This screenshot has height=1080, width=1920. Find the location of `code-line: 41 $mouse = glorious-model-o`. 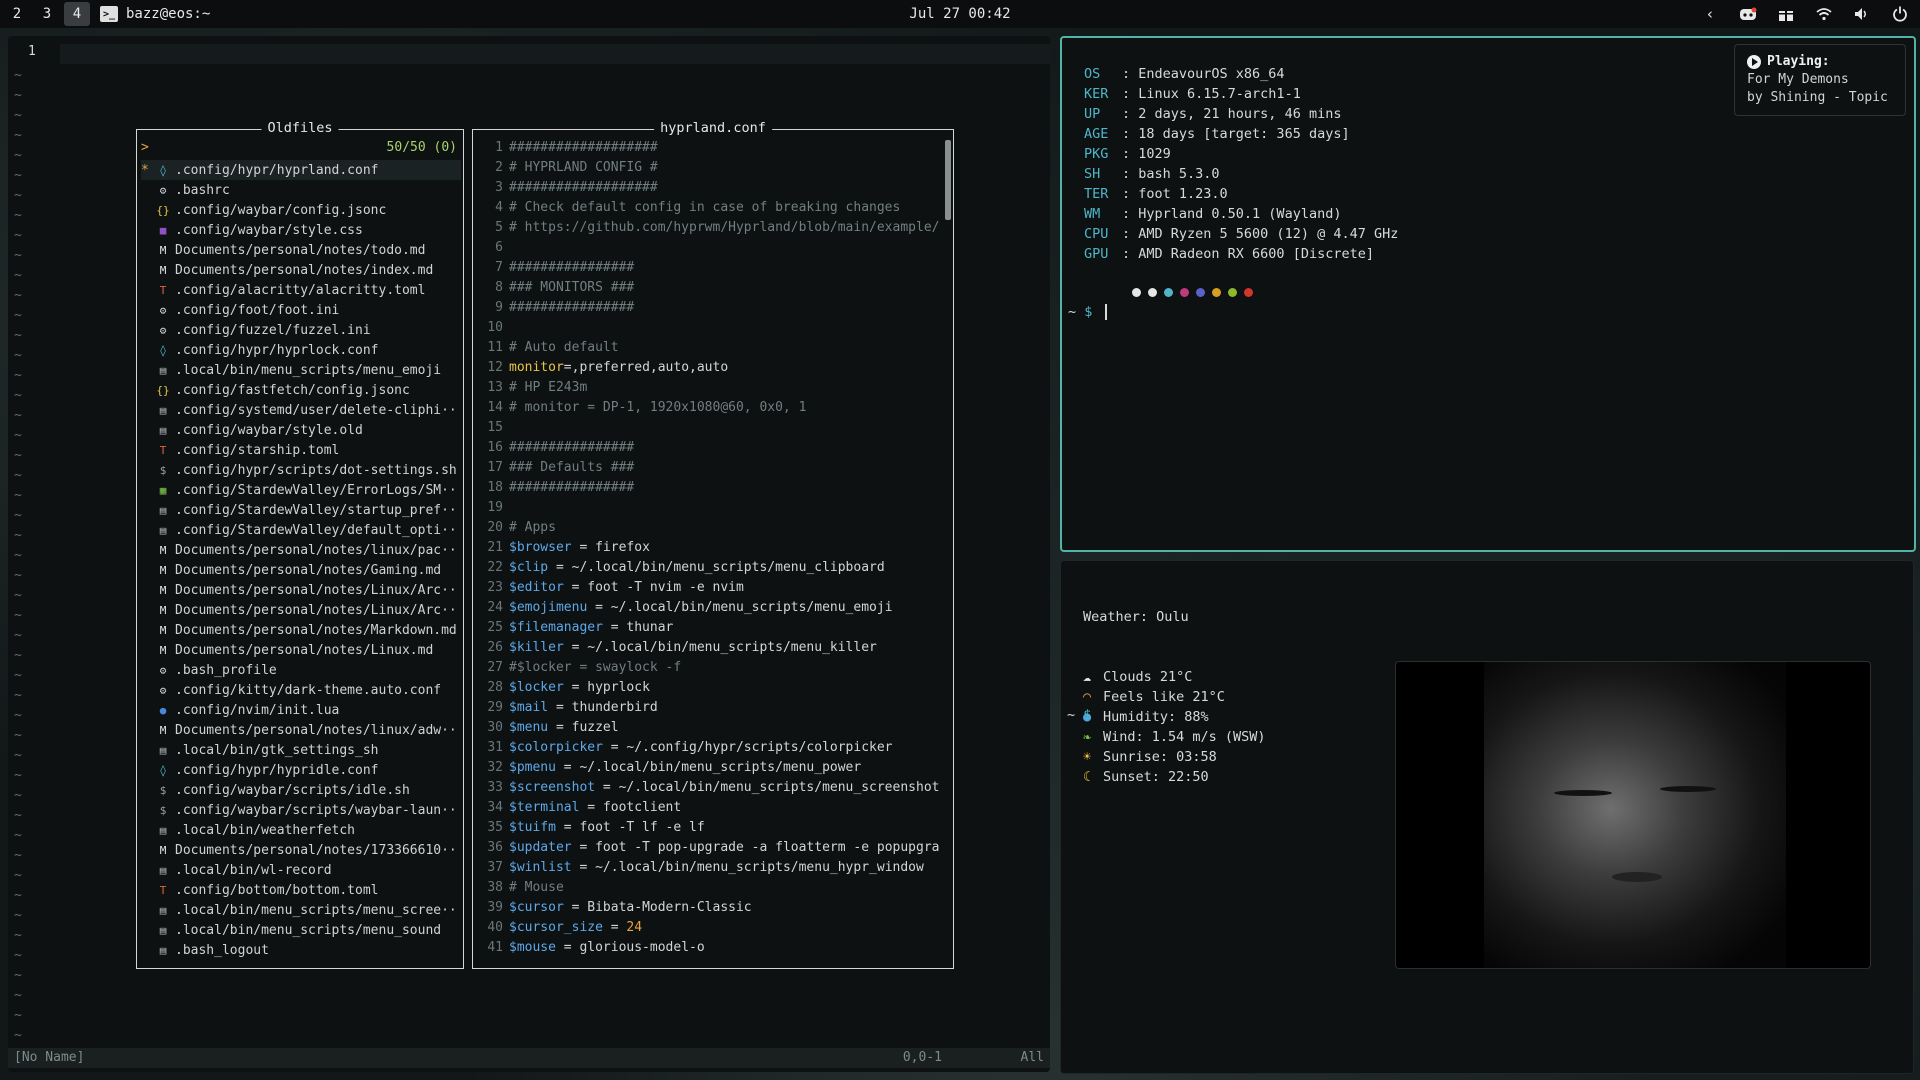

code-line: 41 $mouse = glorious-model-o is located at coordinates (712, 950).